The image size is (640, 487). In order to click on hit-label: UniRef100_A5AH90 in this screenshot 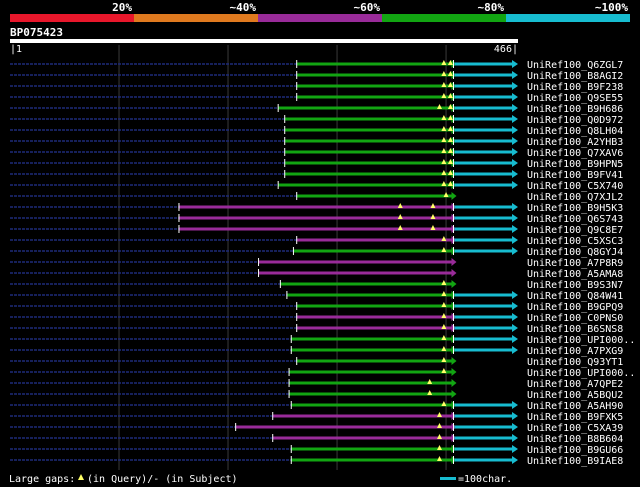, I will do `click(575, 406)`.